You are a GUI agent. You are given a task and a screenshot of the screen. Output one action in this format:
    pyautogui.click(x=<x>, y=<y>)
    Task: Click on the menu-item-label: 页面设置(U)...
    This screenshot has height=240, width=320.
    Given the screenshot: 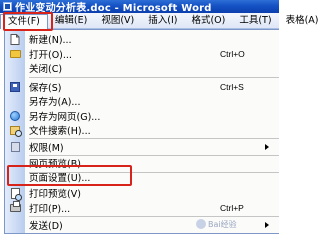 What is the action you would take?
    pyautogui.click(x=60, y=178)
    